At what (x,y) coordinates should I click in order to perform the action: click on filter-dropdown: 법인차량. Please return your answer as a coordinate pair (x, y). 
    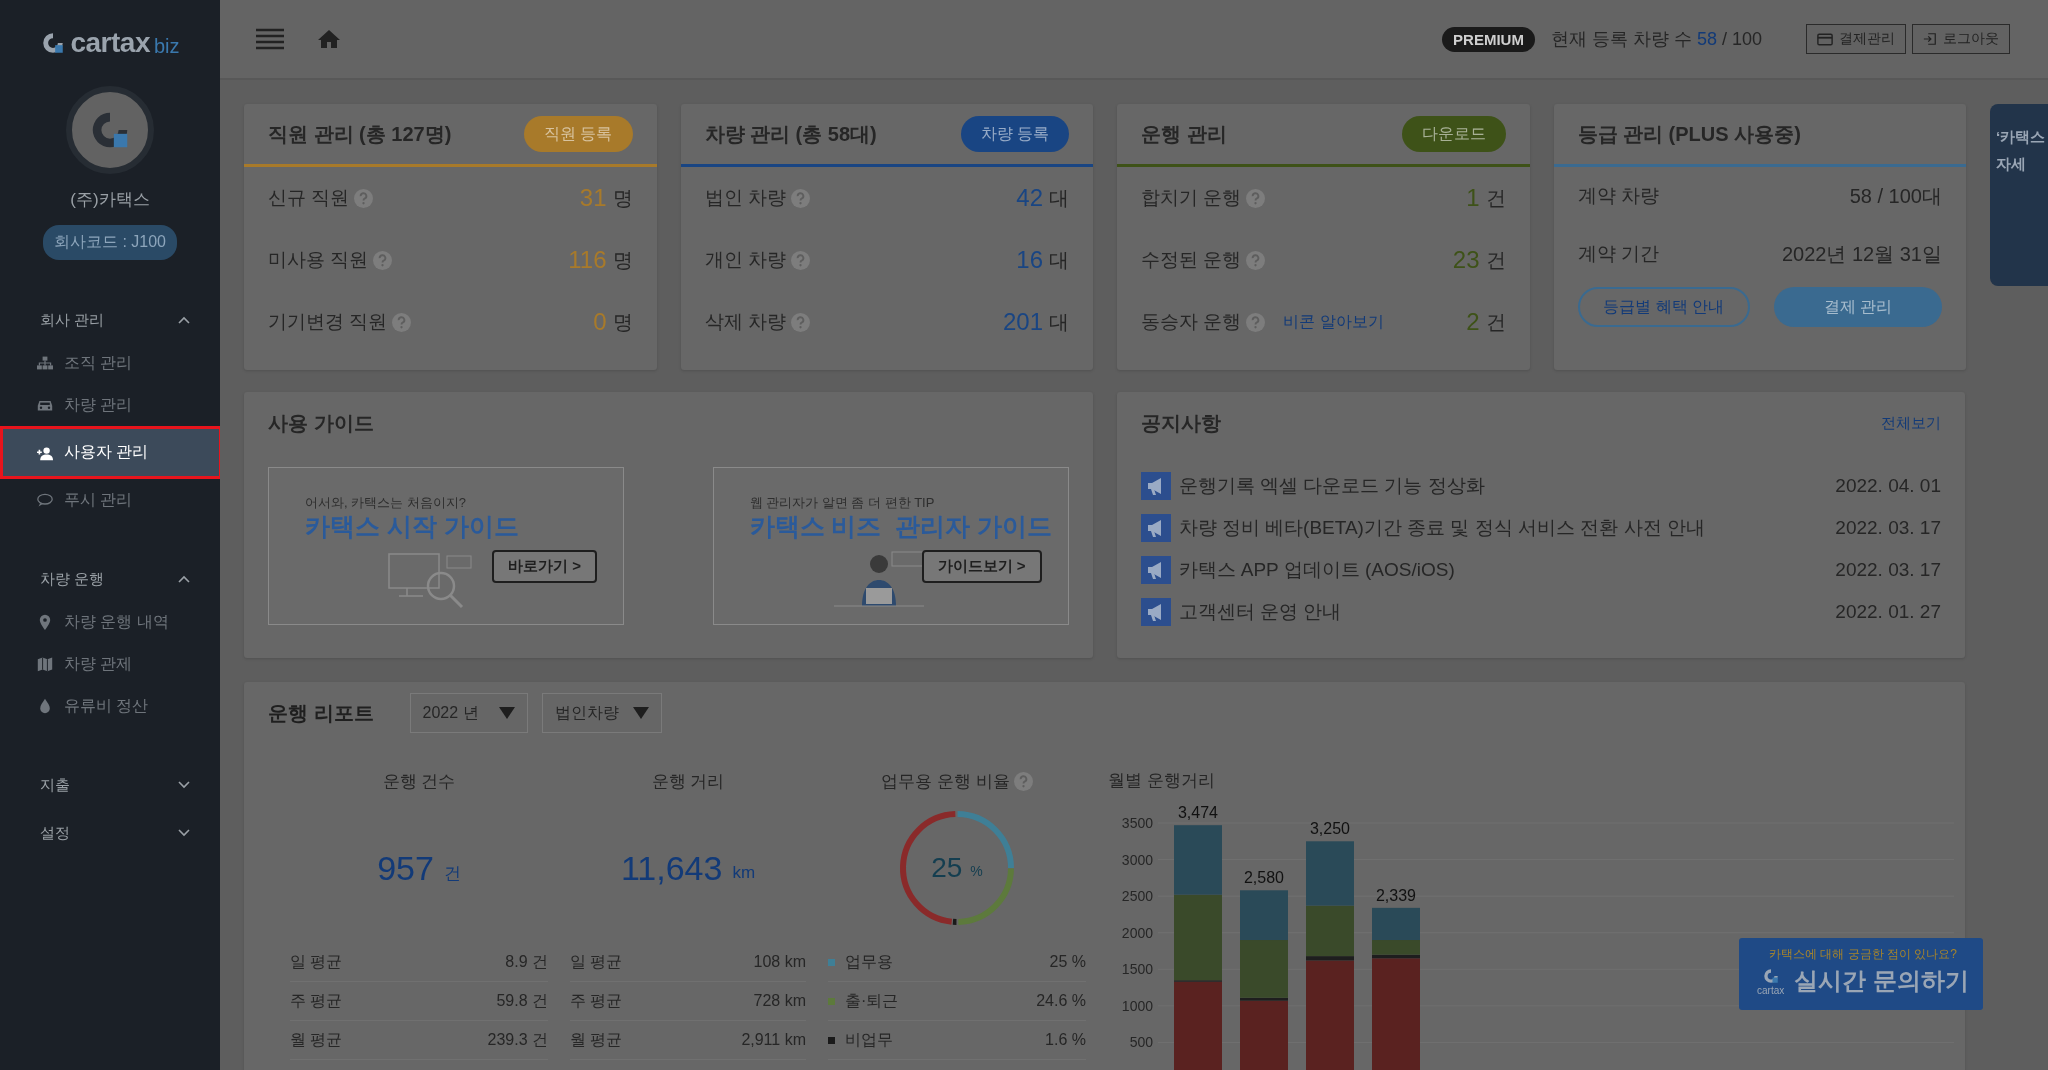
    Looking at the image, I should click on (601, 713).